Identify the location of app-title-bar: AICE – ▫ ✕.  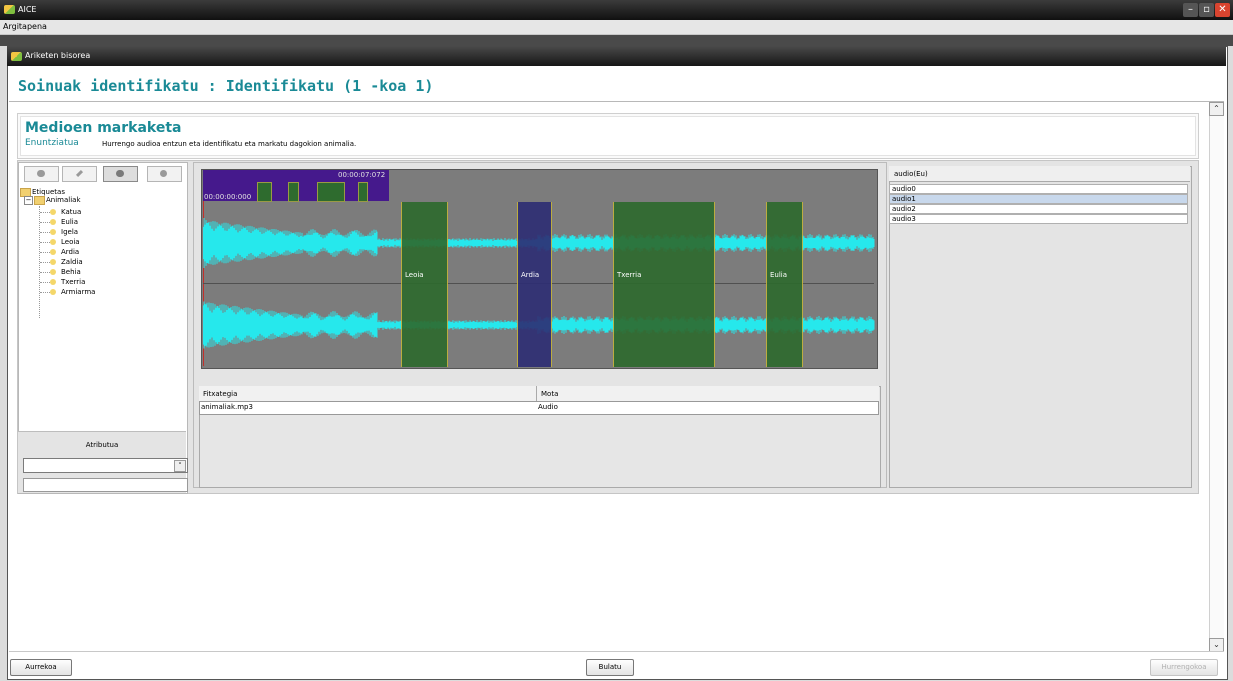
(616, 10).